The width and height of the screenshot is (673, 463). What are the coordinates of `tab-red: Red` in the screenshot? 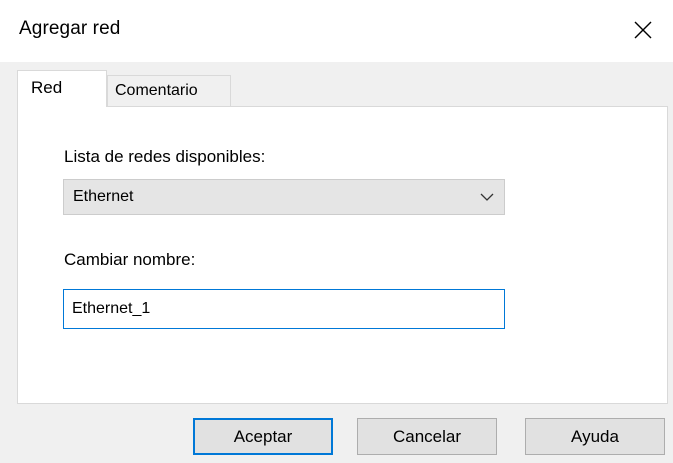 It's located at (62, 88).